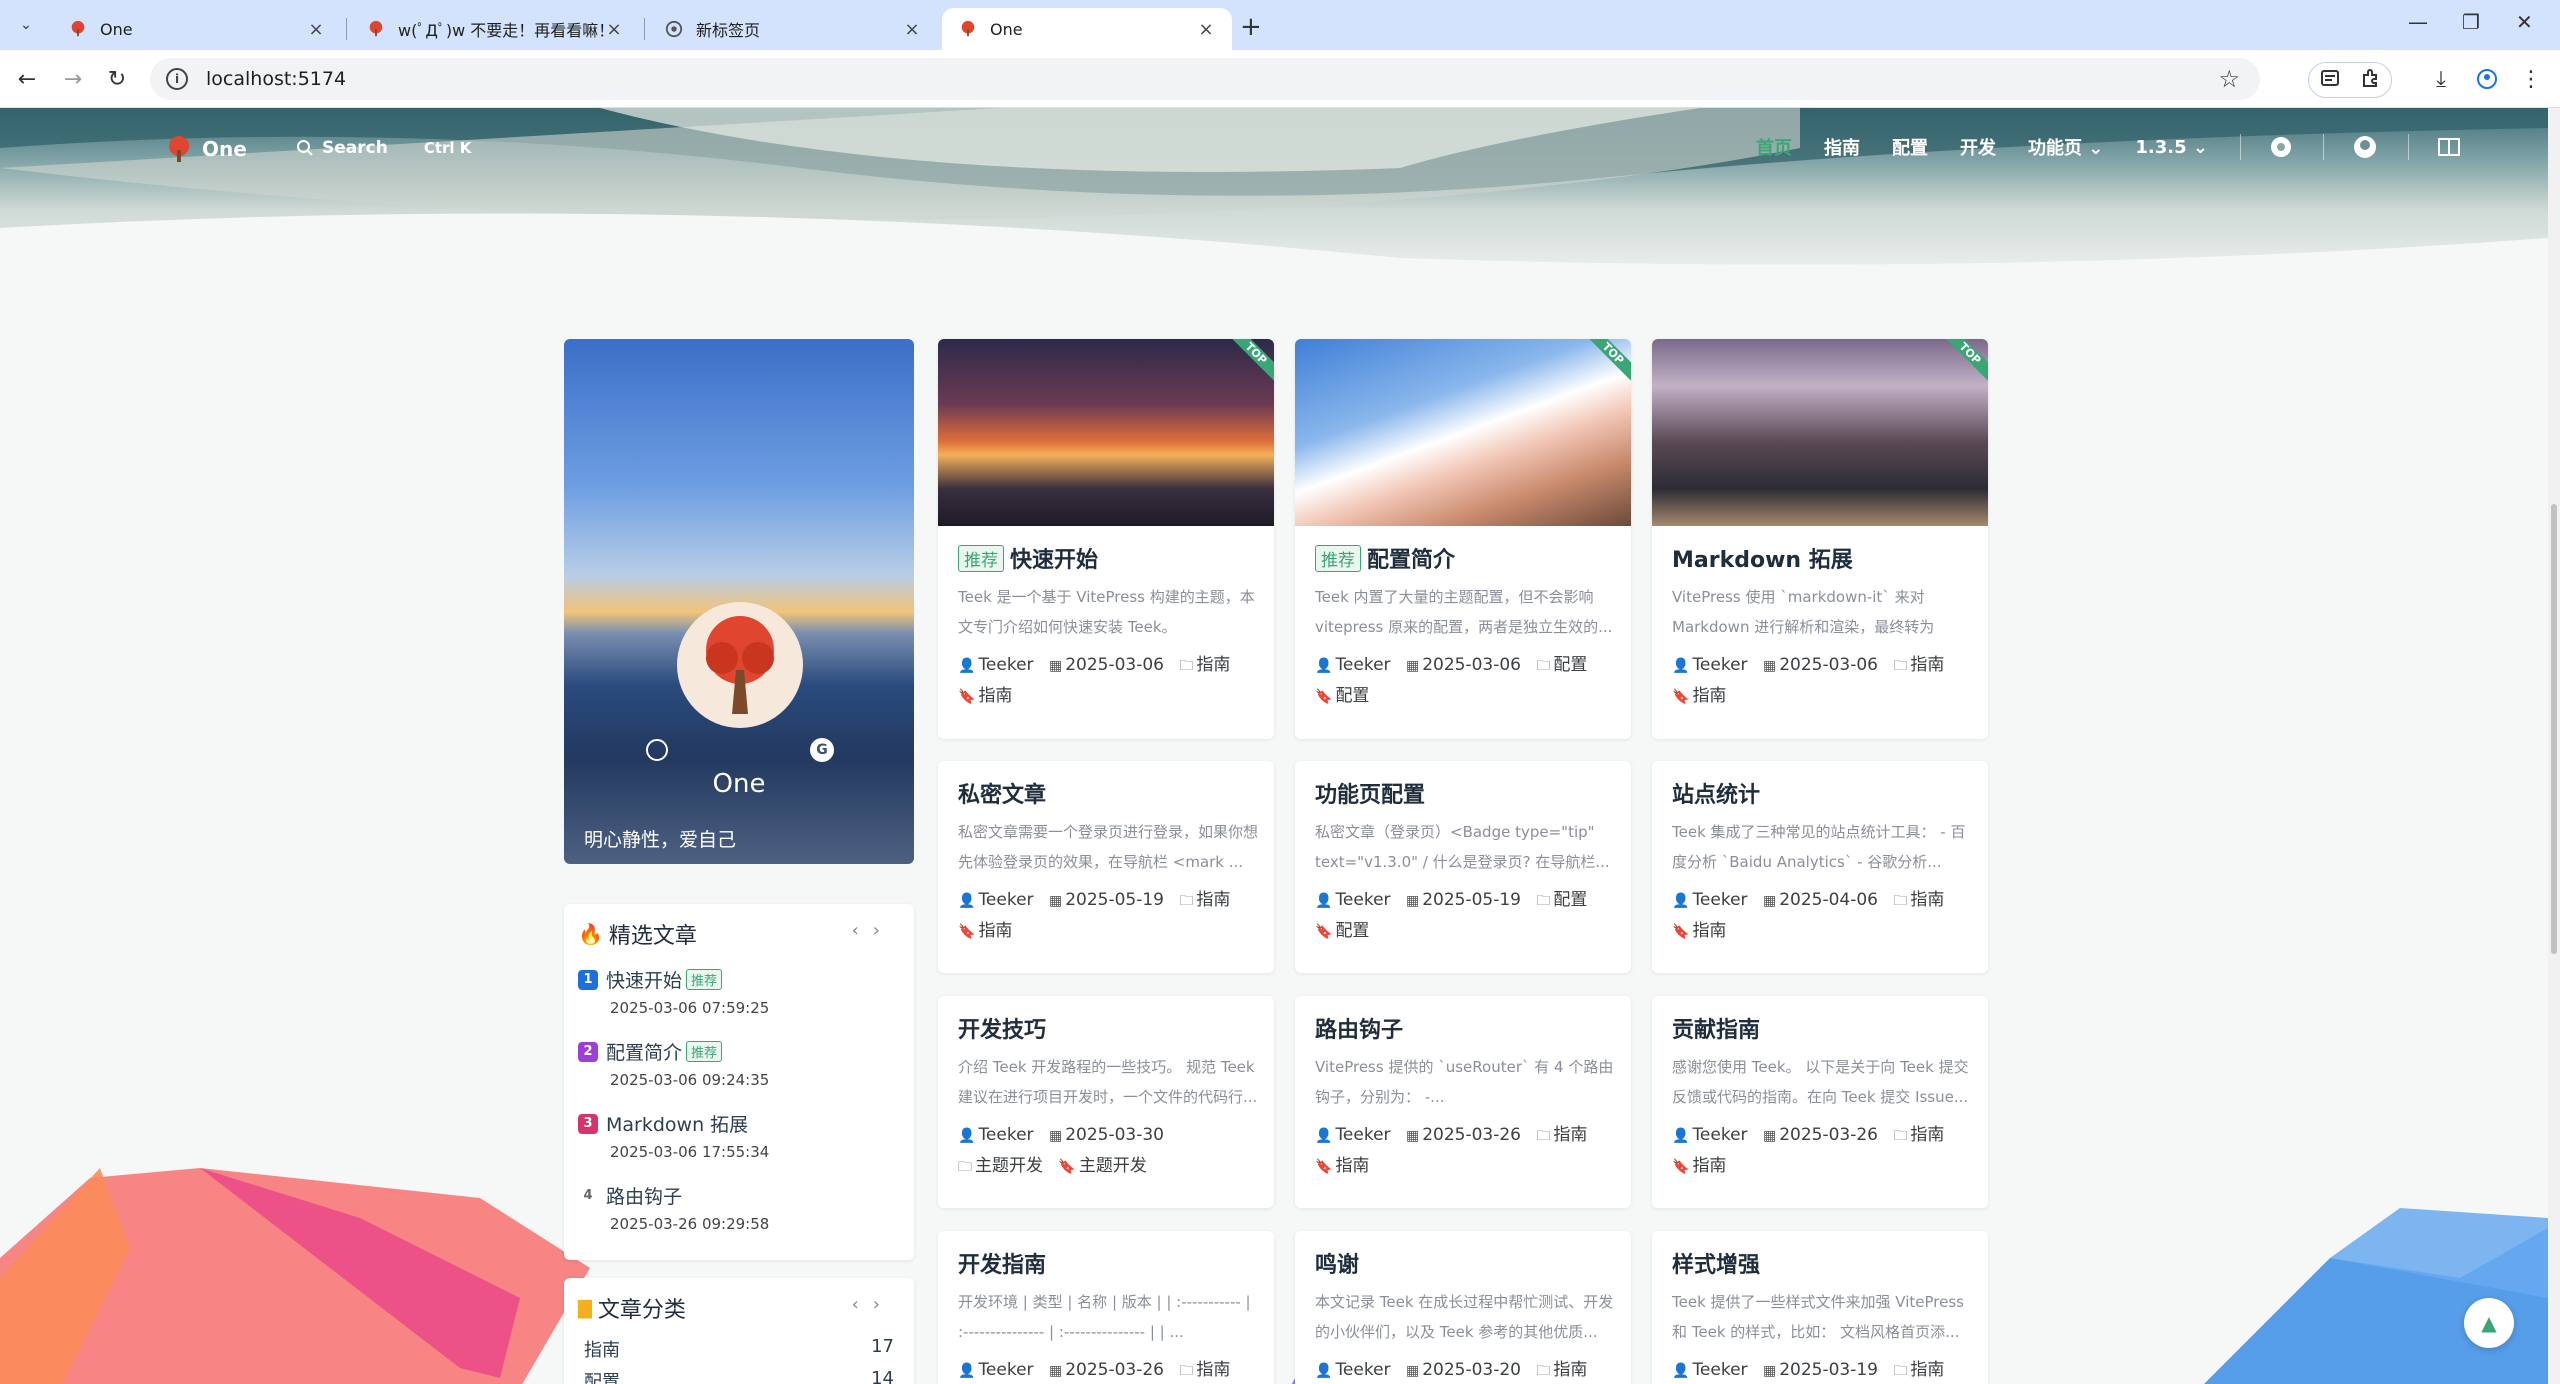  Describe the element at coordinates (2449, 147) in the screenshot. I see `book-layout-icon` at that location.